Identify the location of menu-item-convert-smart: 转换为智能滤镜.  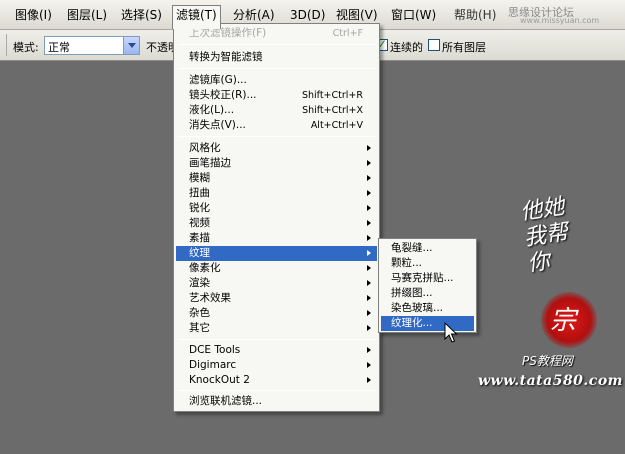
(276, 57).